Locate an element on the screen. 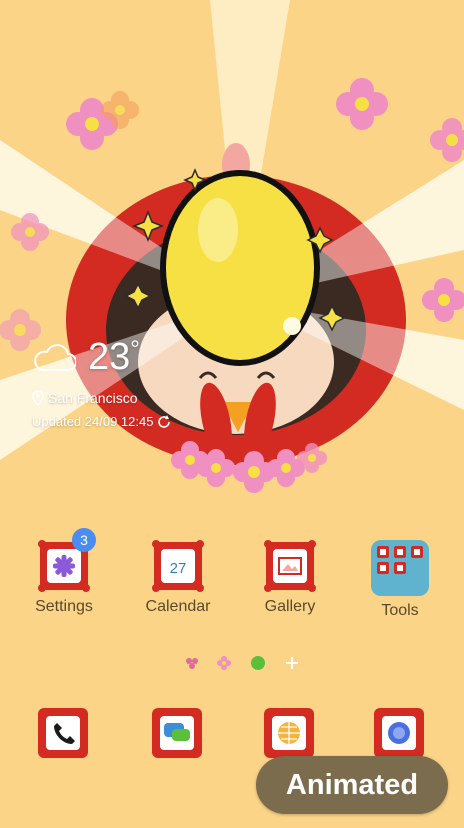  cloud-icon is located at coordinates (55, 357).